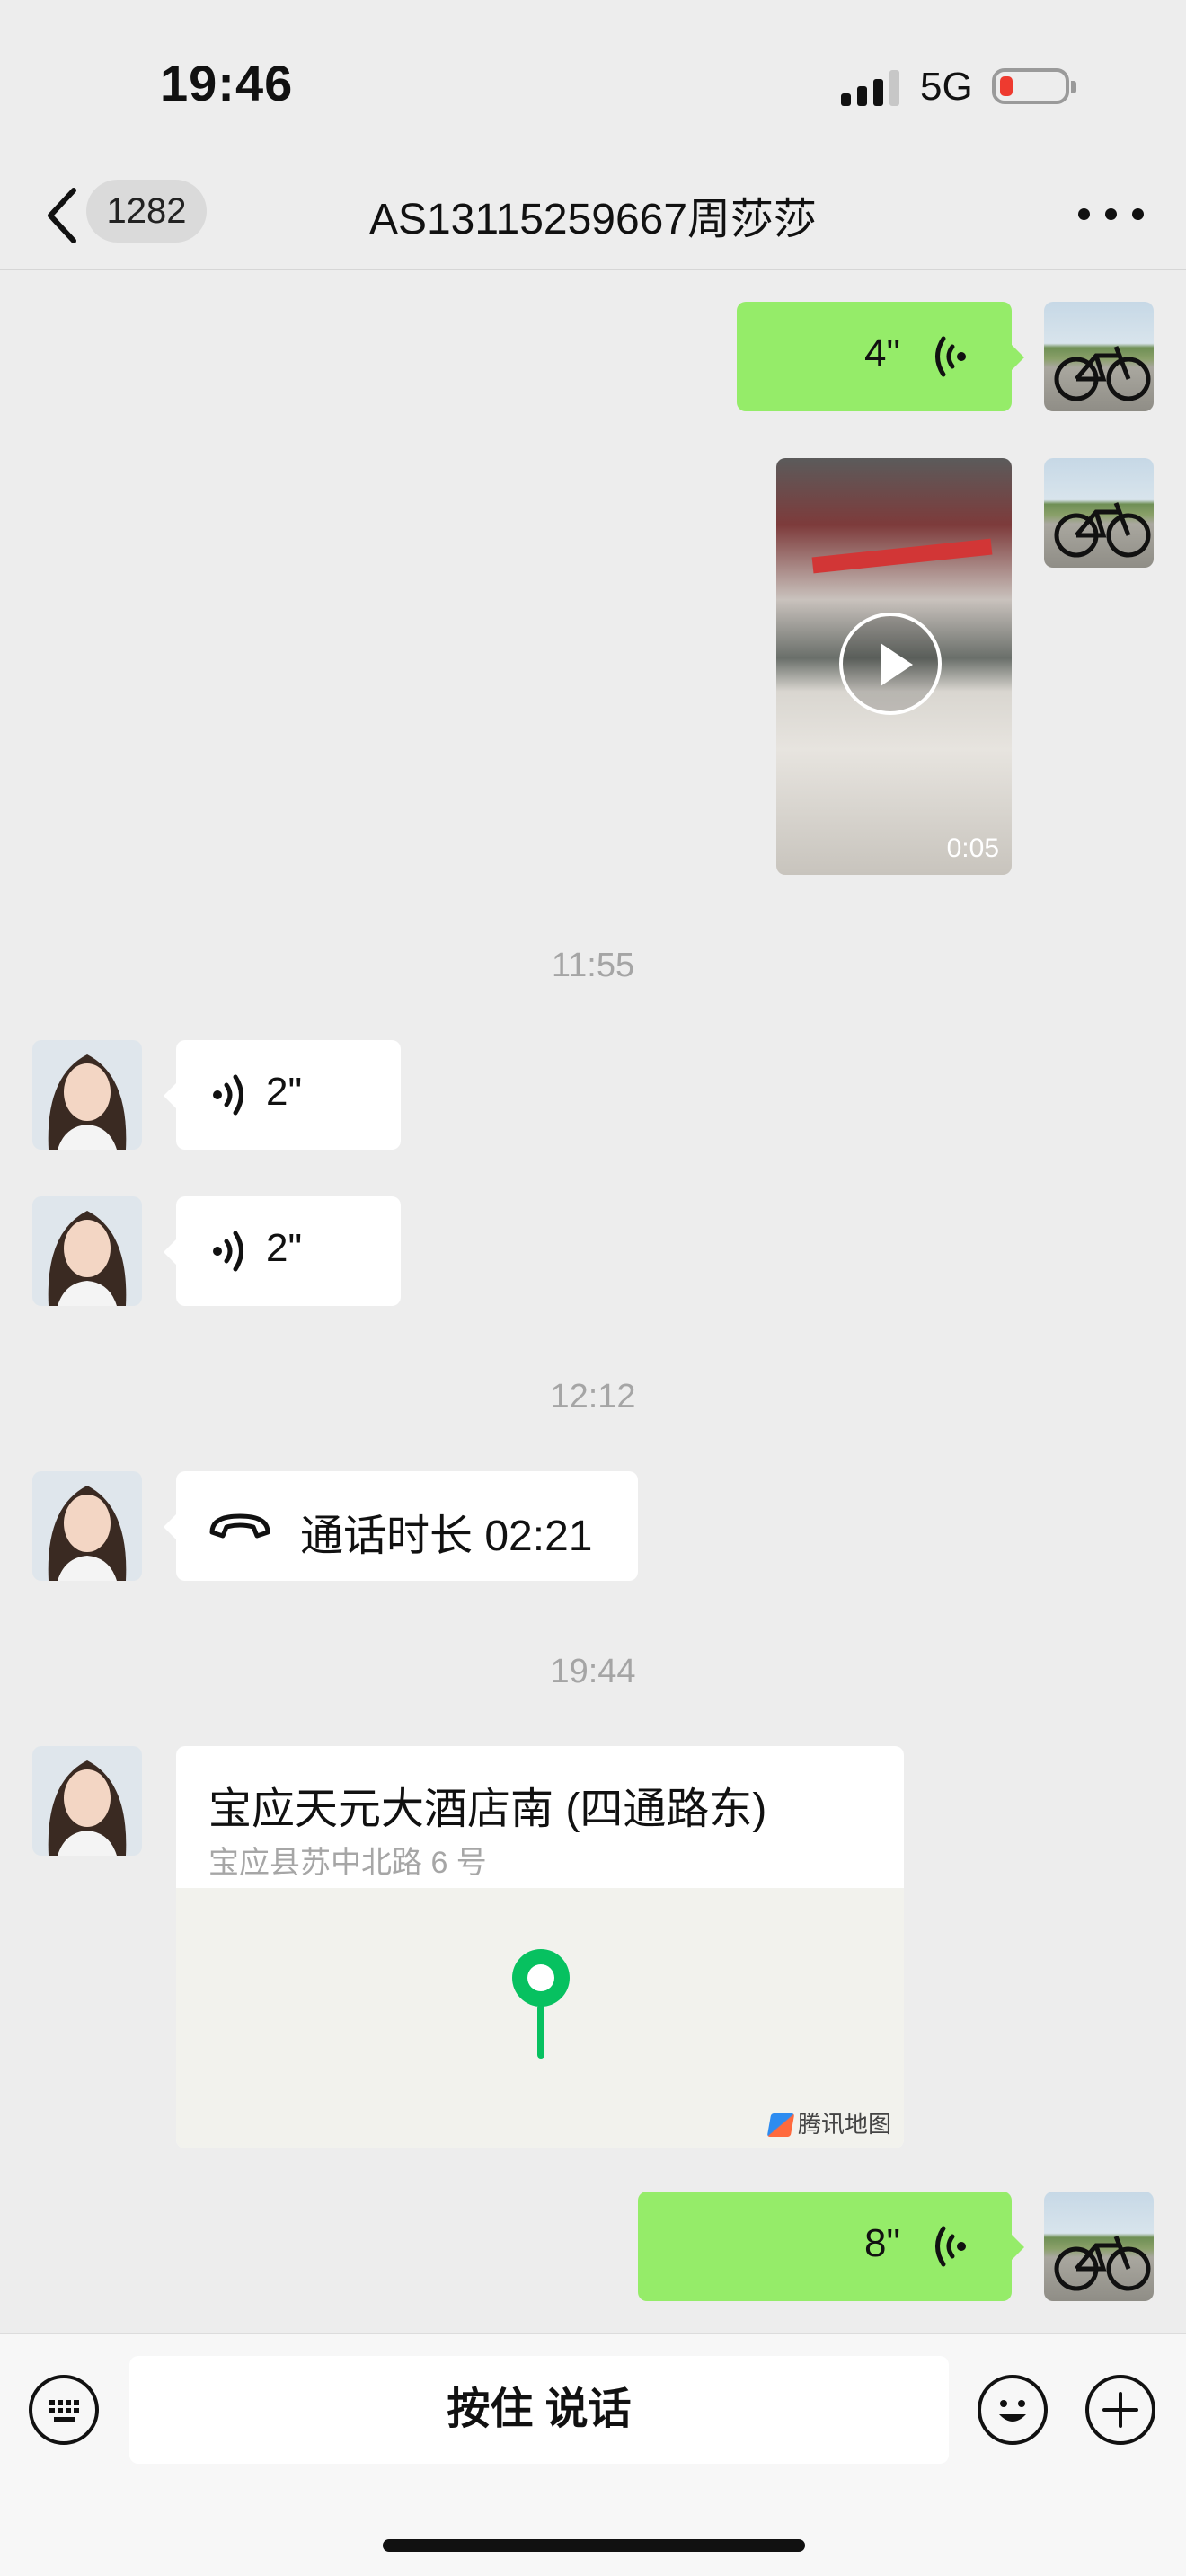  What do you see at coordinates (890, 664) in the screenshot?
I see `play-icon` at bounding box center [890, 664].